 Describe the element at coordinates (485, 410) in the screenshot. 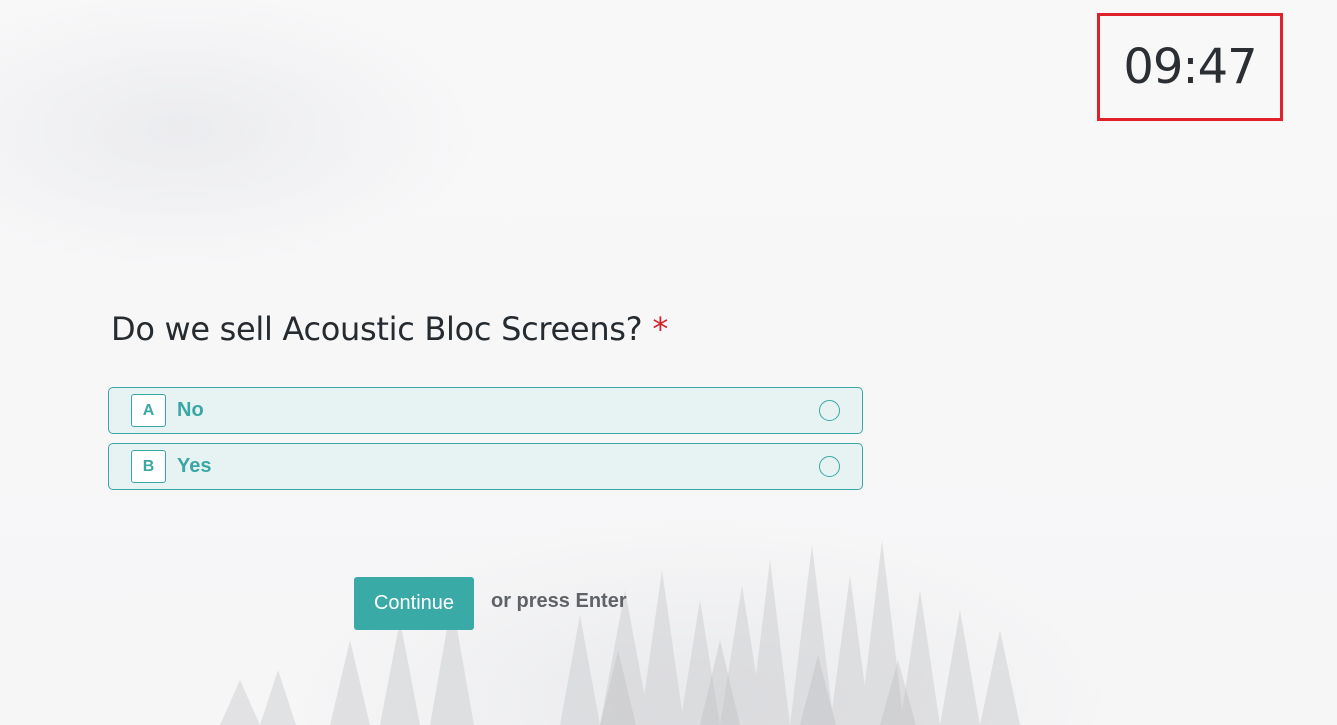

I see `option-no: A No` at that location.